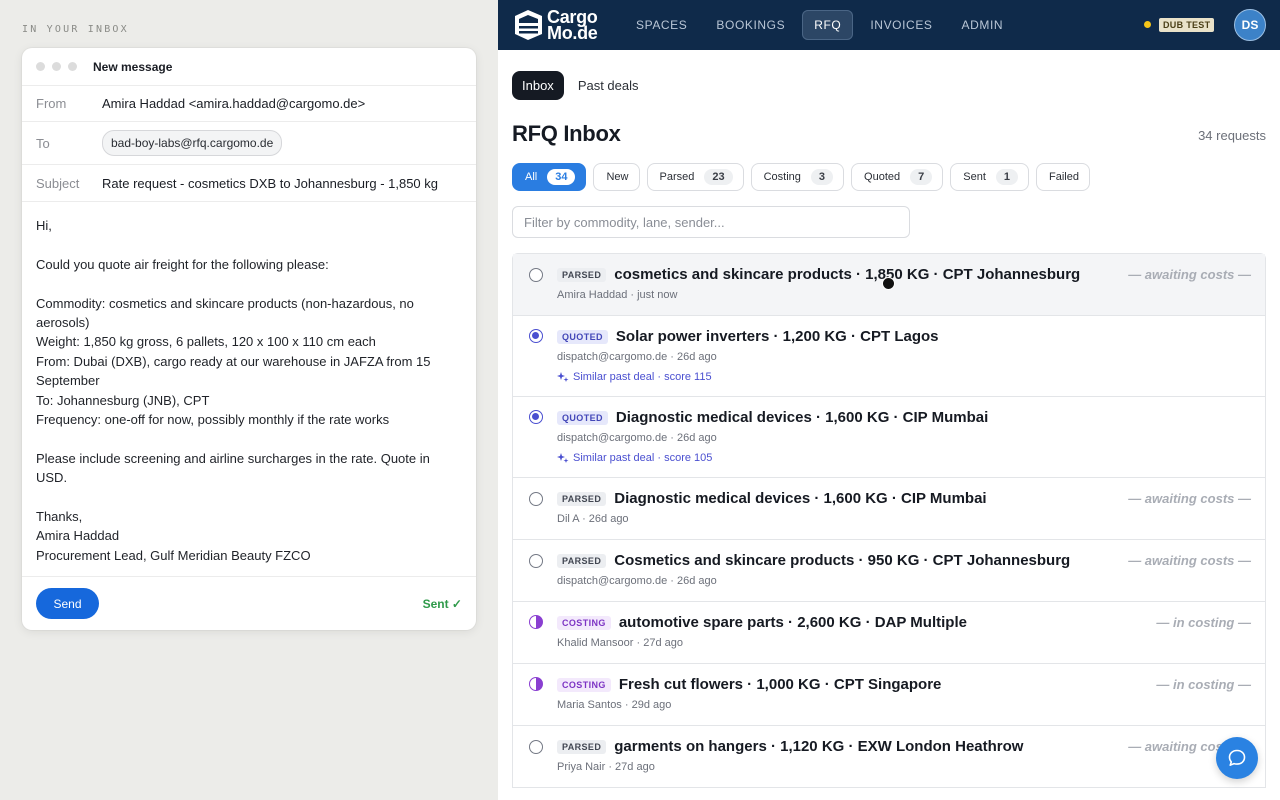  What do you see at coordinates (990, 177) in the screenshot?
I see `filter-sent: Sent 1` at bounding box center [990, 177].